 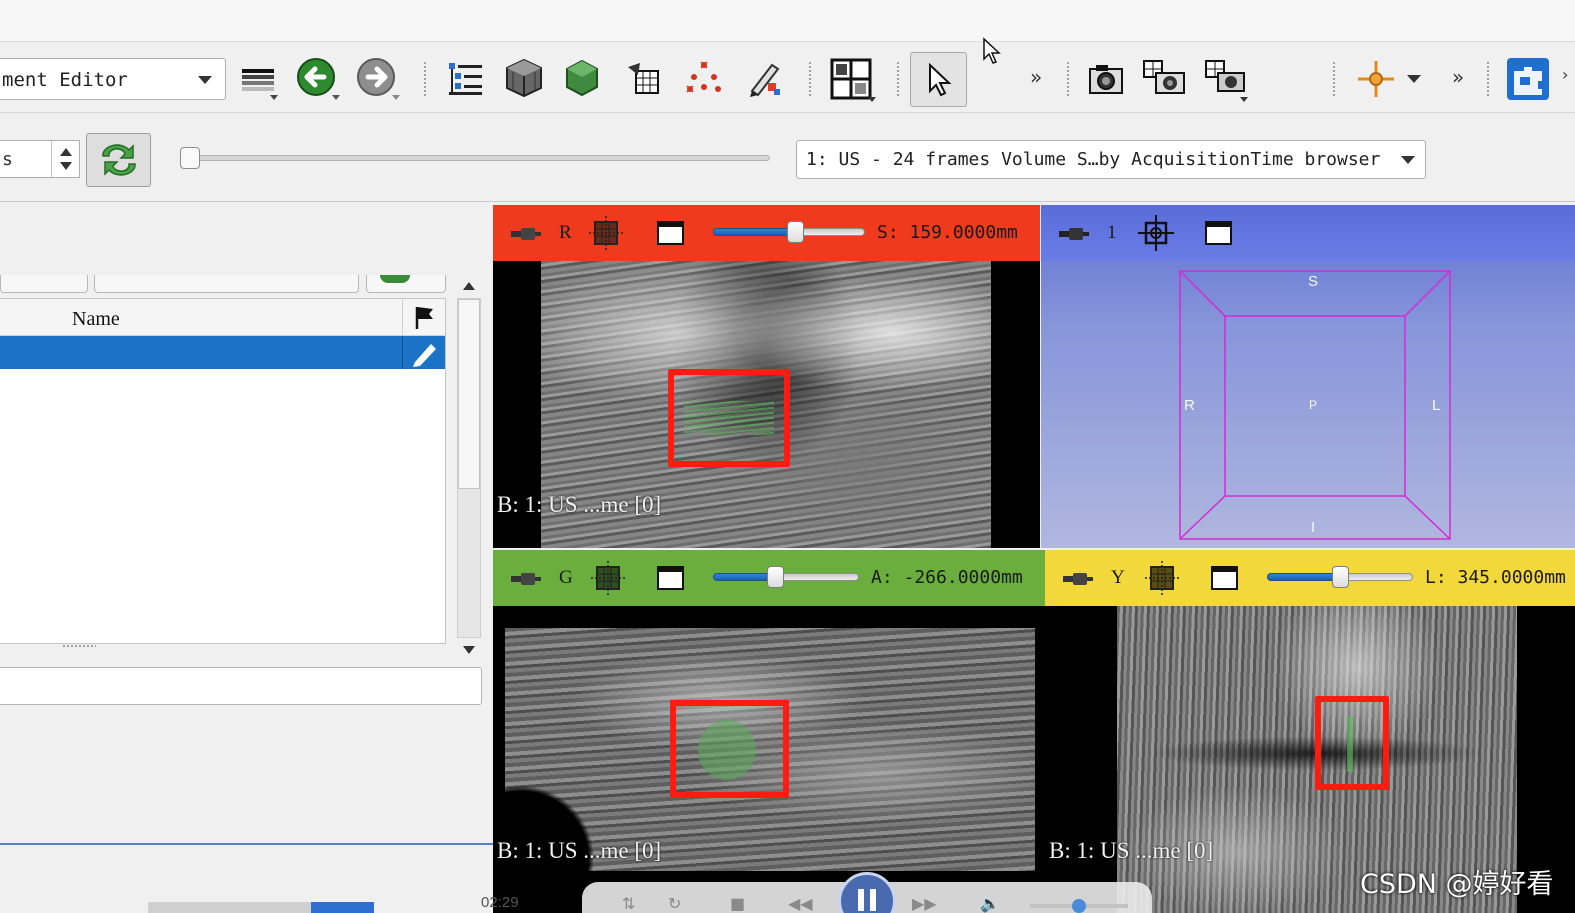 What do you see at coordinates (787, 78) in the screenshot?
I see `main-toolbar: ment Editor » » ›` at bounding box center [787, 78].